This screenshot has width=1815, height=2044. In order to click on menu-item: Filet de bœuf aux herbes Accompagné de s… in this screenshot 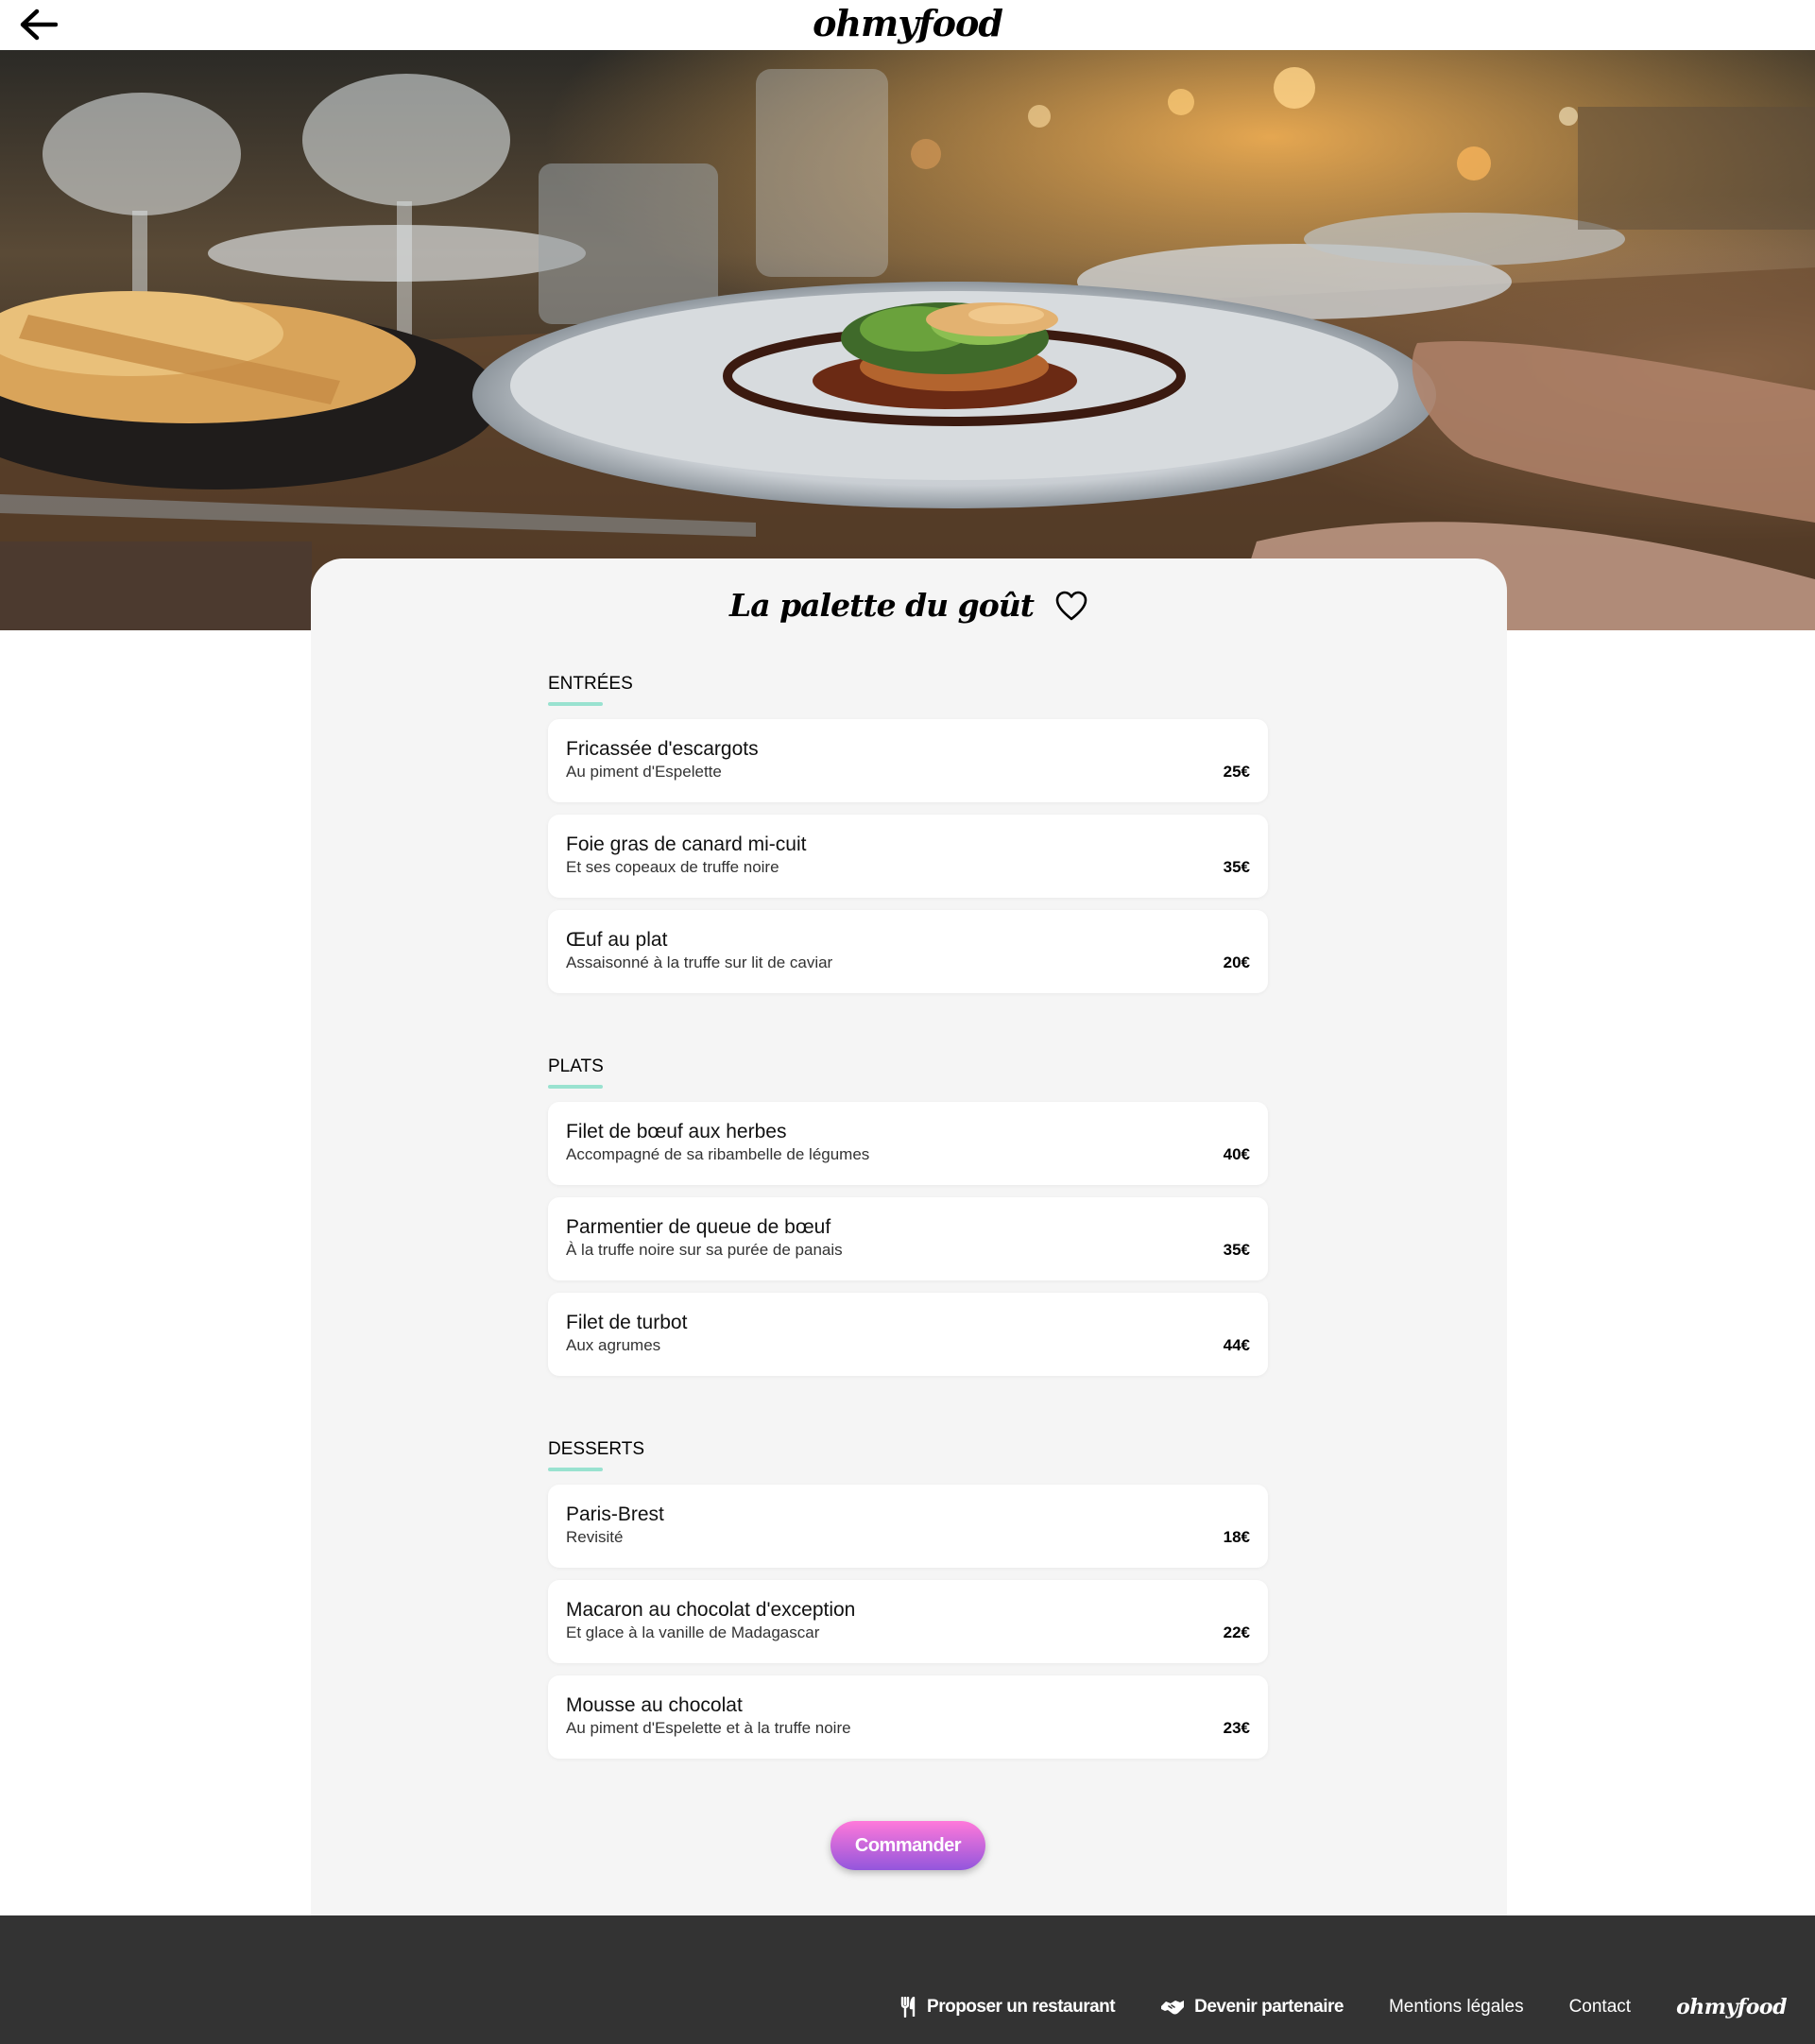, I will do `click(908, 1143)`.